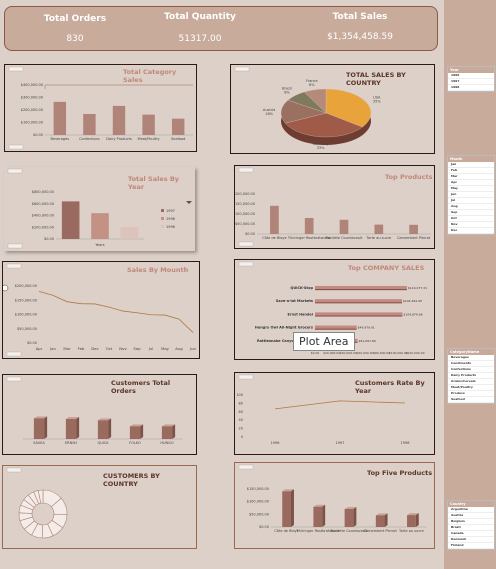 The width and height of the screenshot is (496, 569). I want to click on x-tick-label: Confections, so click(89, 139).